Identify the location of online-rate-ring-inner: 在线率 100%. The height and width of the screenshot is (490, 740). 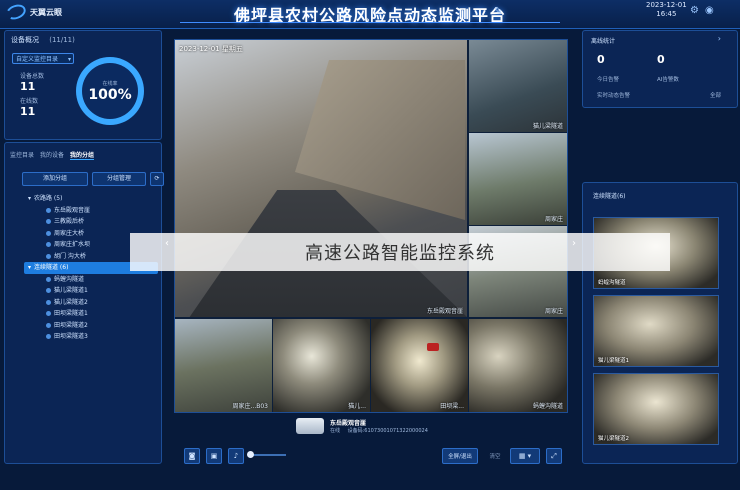
(110, 91).